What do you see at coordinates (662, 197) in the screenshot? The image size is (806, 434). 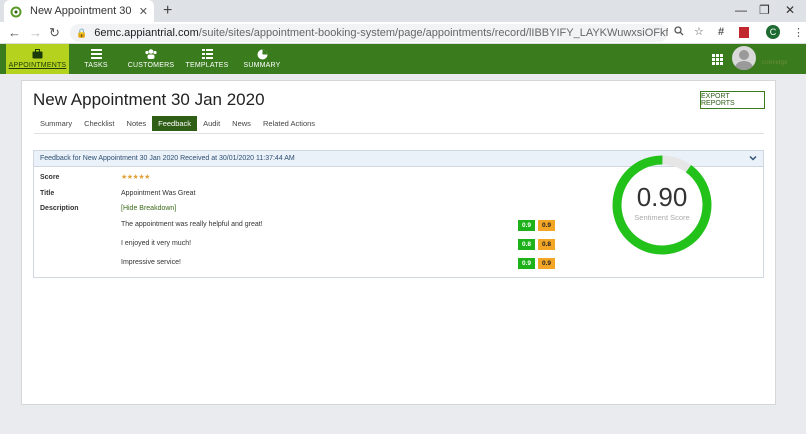 I see `sentiment-score-value: 0.90` at bounding box center [662, 197].